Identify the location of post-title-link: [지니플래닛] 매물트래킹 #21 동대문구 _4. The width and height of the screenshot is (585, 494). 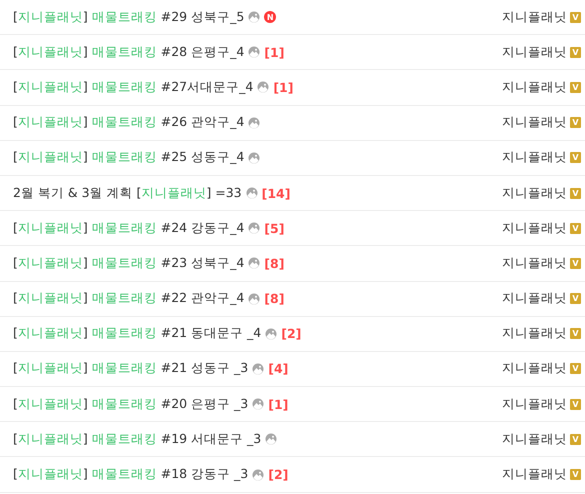
(137, 333).